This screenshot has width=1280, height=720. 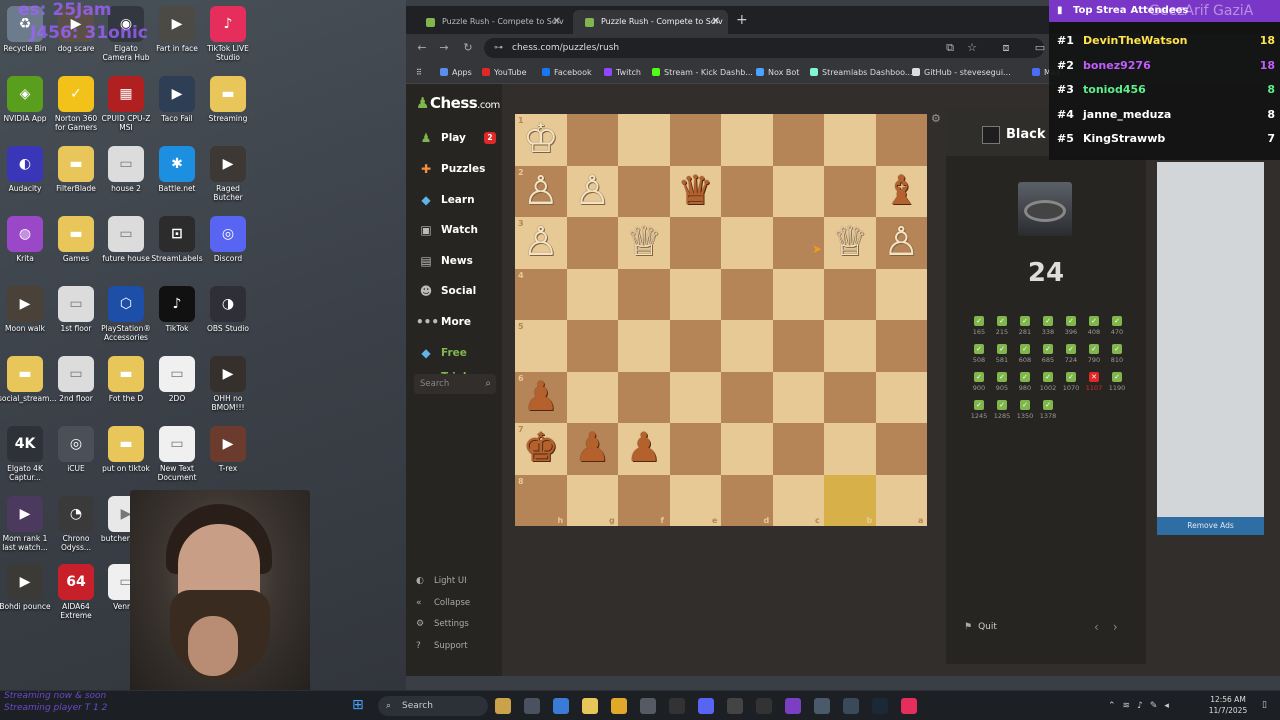 I want to click on desktop-icon: ▶ Raged Butcher, so click(x=228, y=174).